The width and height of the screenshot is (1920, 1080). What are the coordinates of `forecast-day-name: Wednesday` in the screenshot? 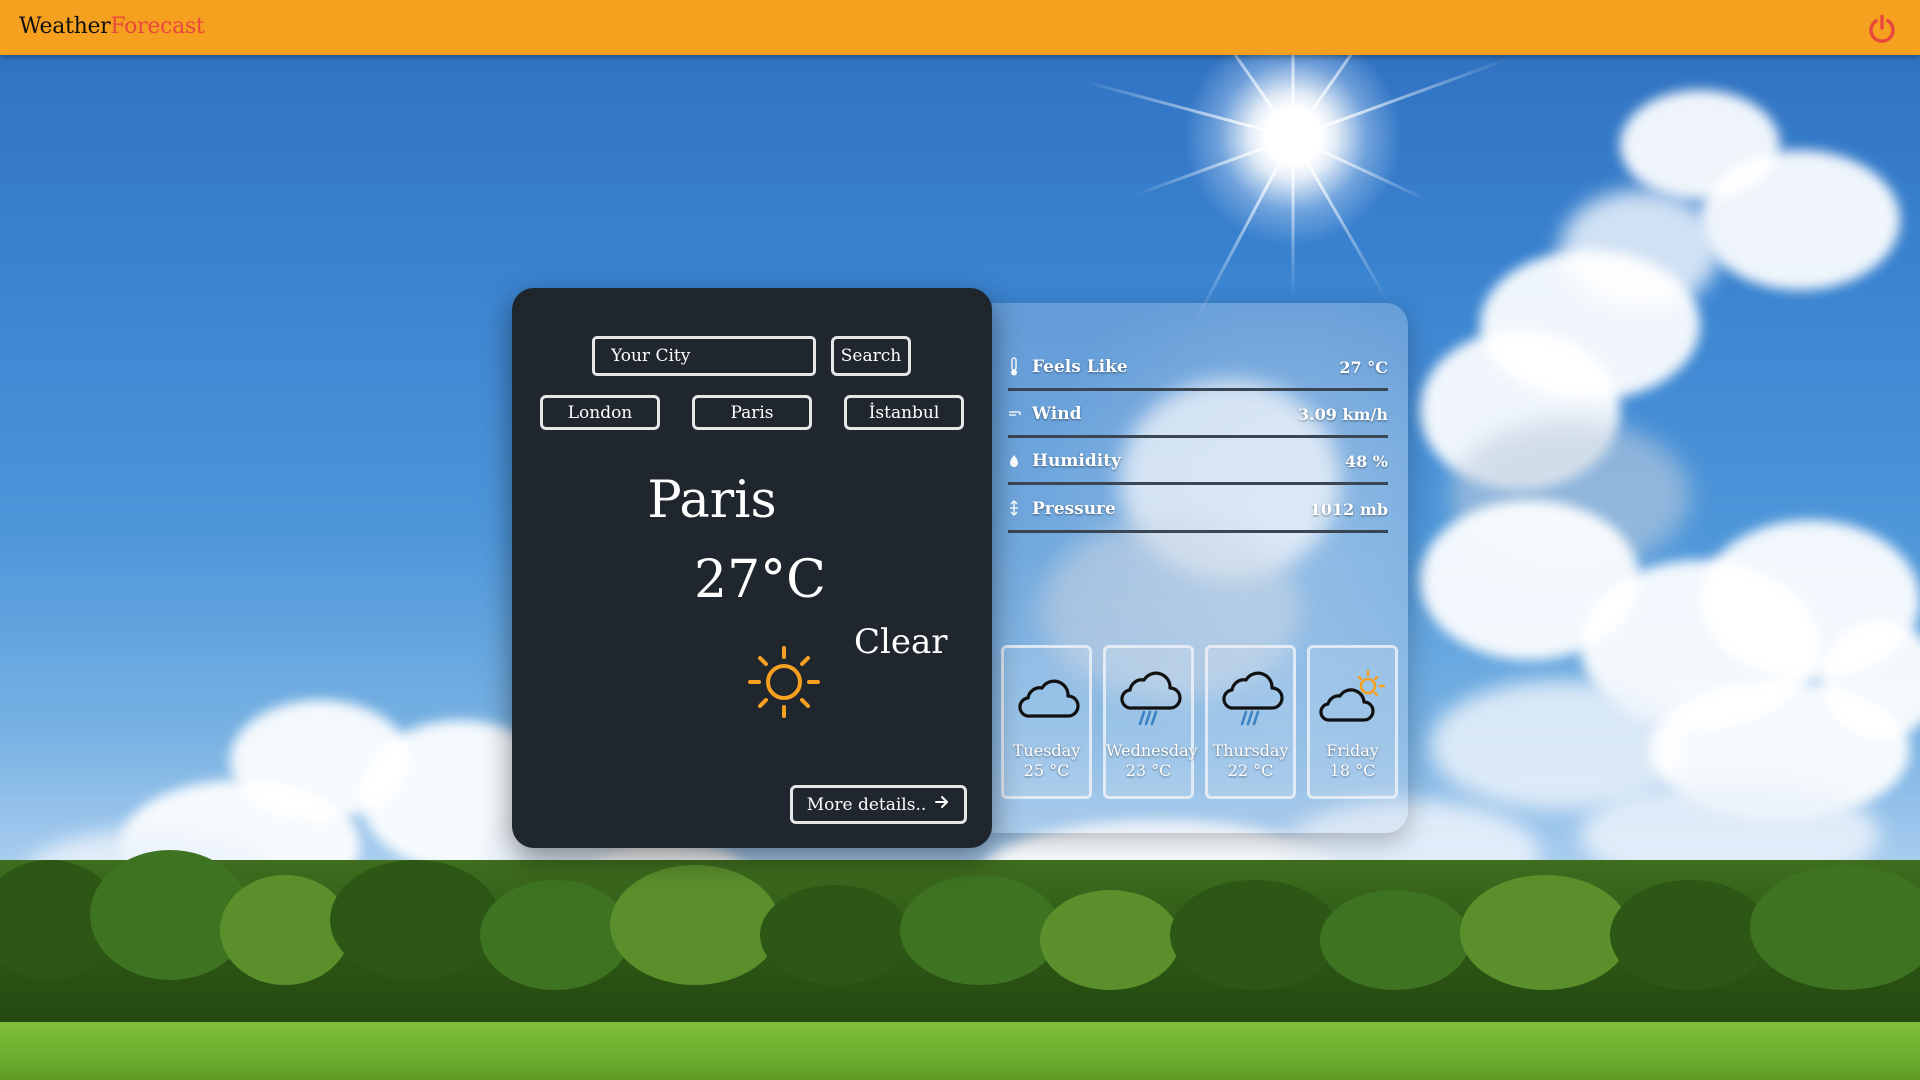 It's located at (1152, 750).